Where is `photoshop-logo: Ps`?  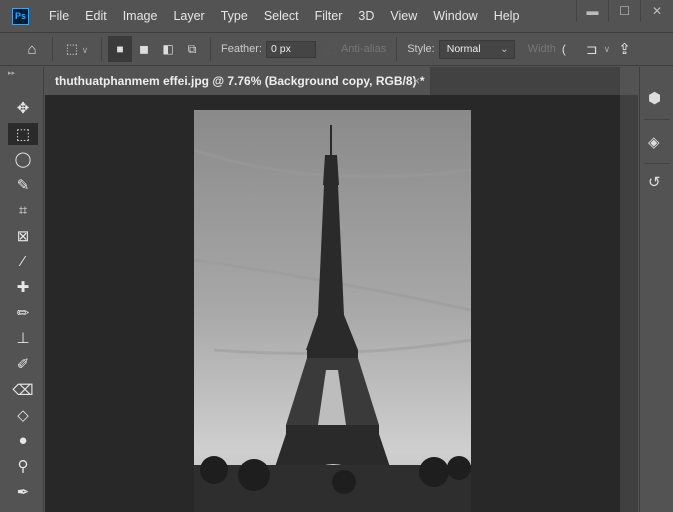
photoshop-logo: Ps is located at coordinates (20, 16).